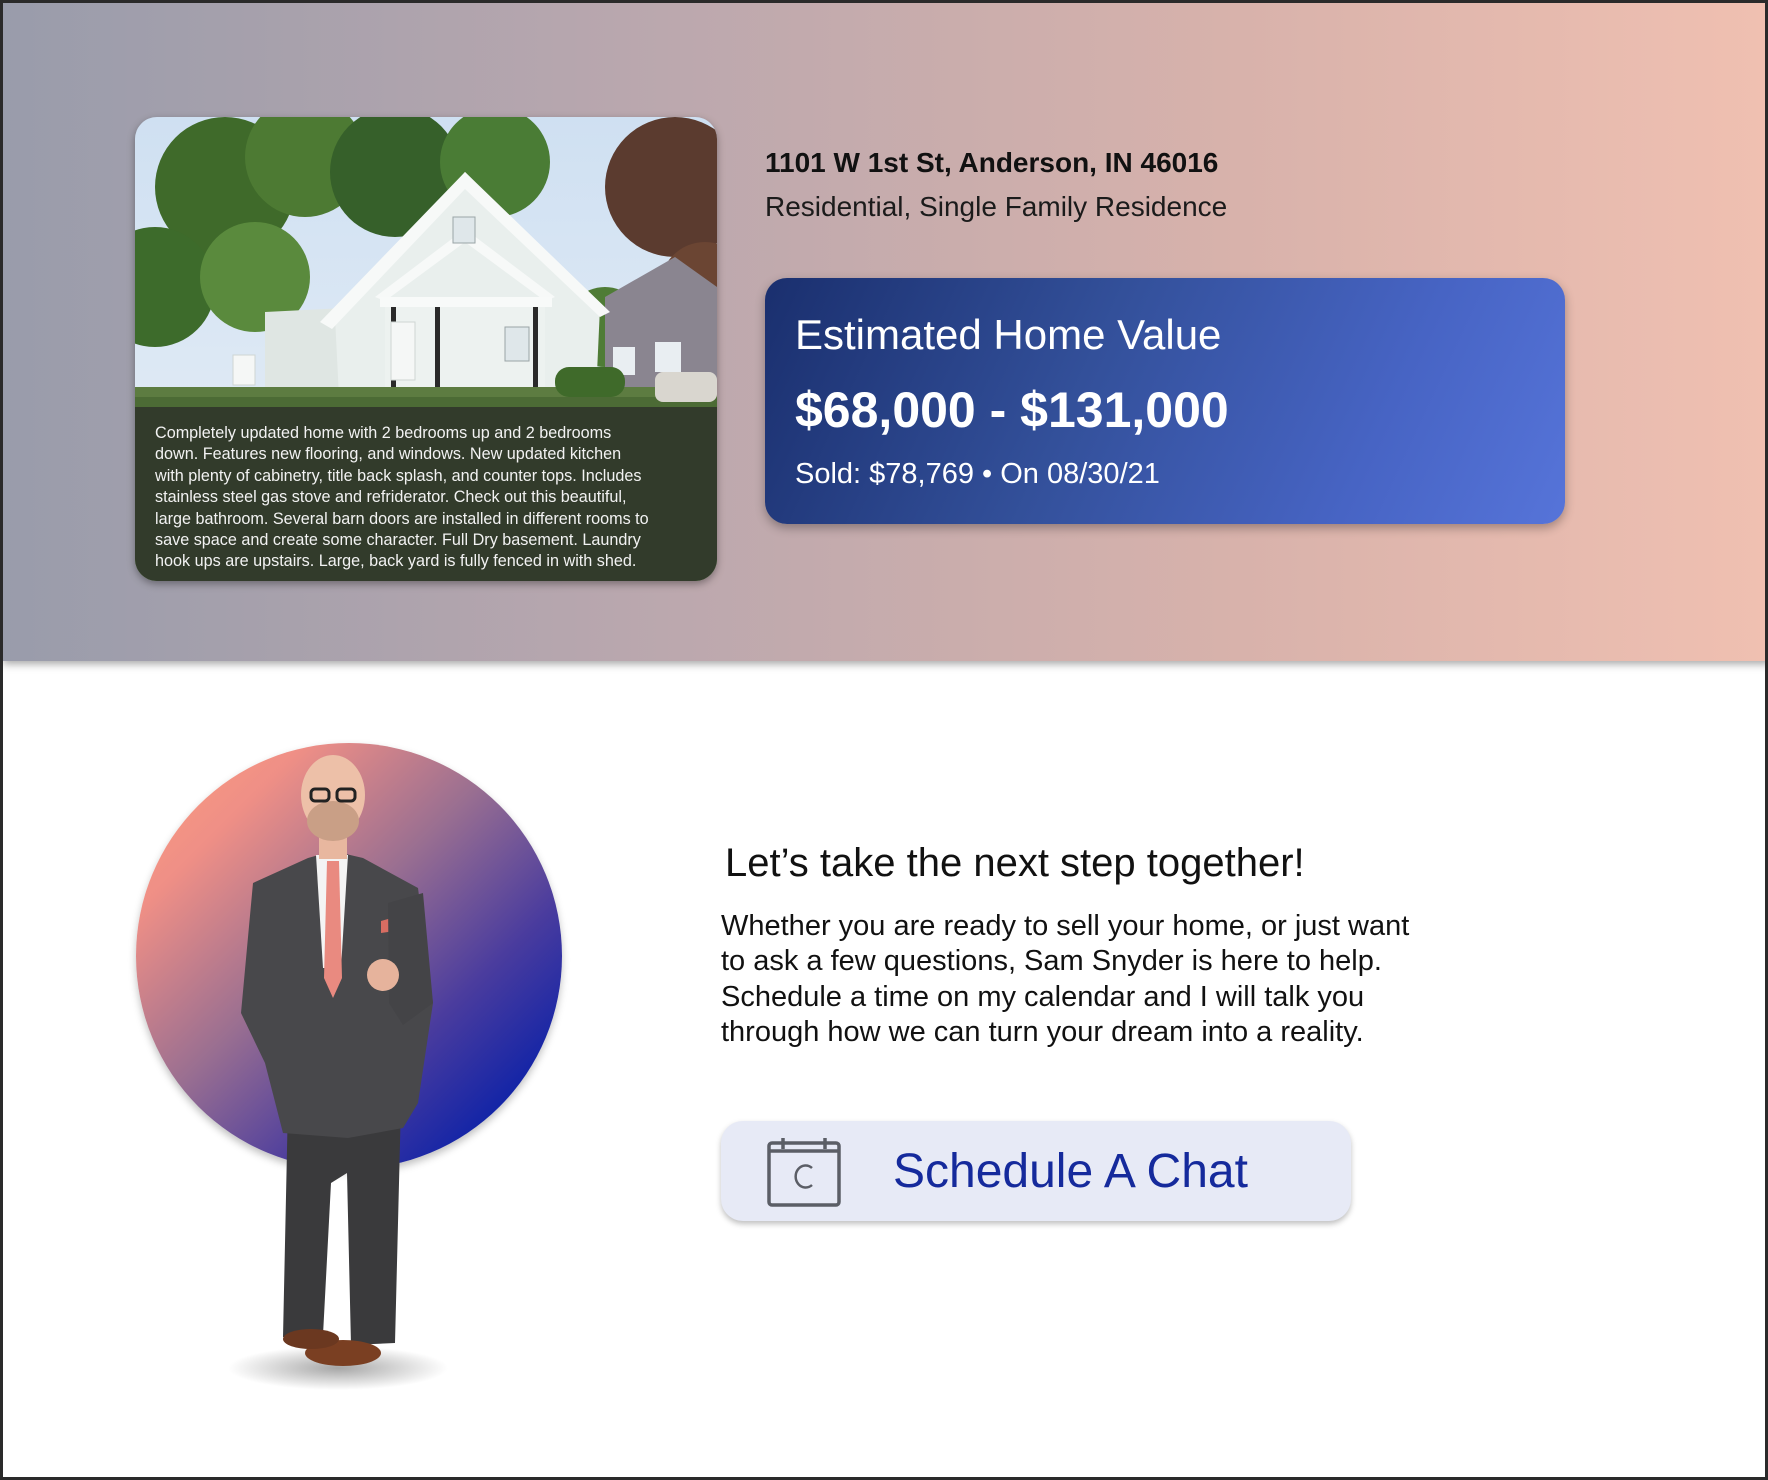 Image resolution: width=1768 pixels, height=1480 pixels. What do you see at coordinates (977, 474) in the screenshot?
I see `sold-info: Sold: $78,769 • On 08/30/21` at bounding box center [977, 474].